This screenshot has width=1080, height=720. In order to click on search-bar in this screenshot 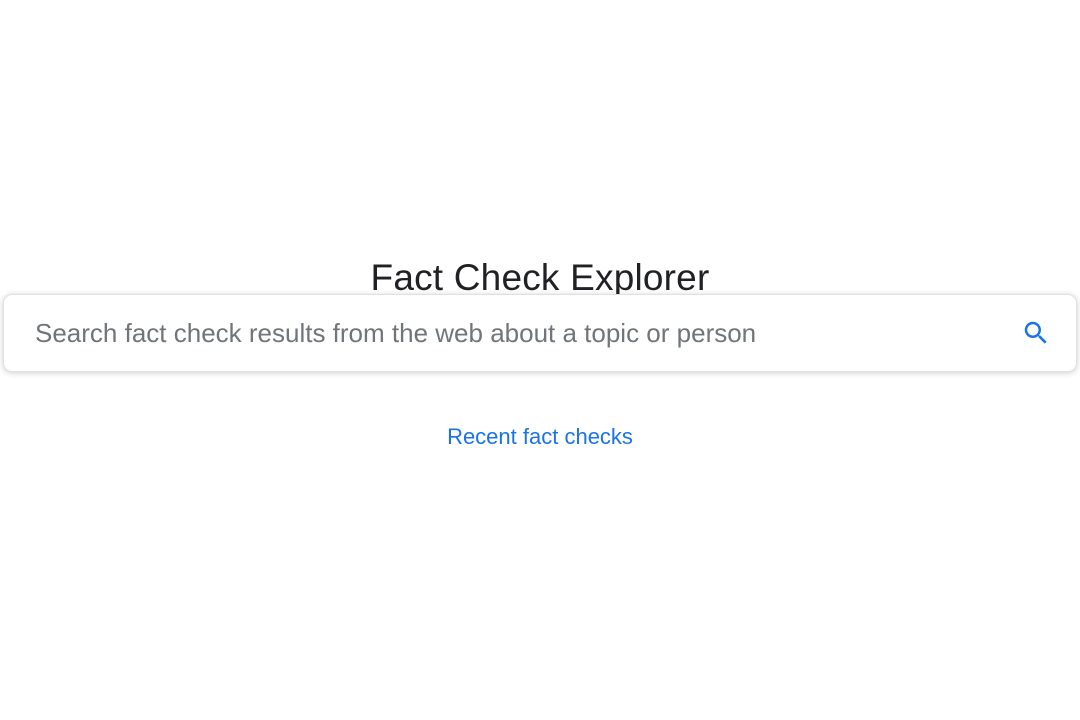, I will do `click(540, 333)`.